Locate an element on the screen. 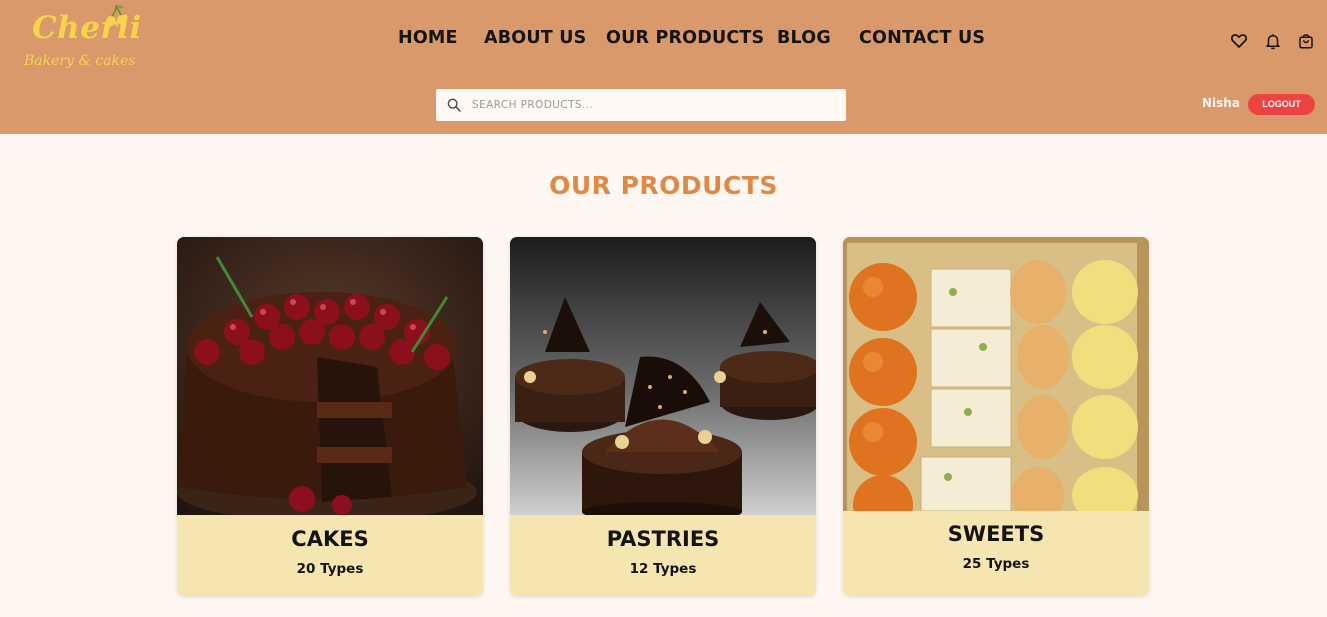  product-card-cakes: CAKES 20 Types is located at coordinates (330, 416).